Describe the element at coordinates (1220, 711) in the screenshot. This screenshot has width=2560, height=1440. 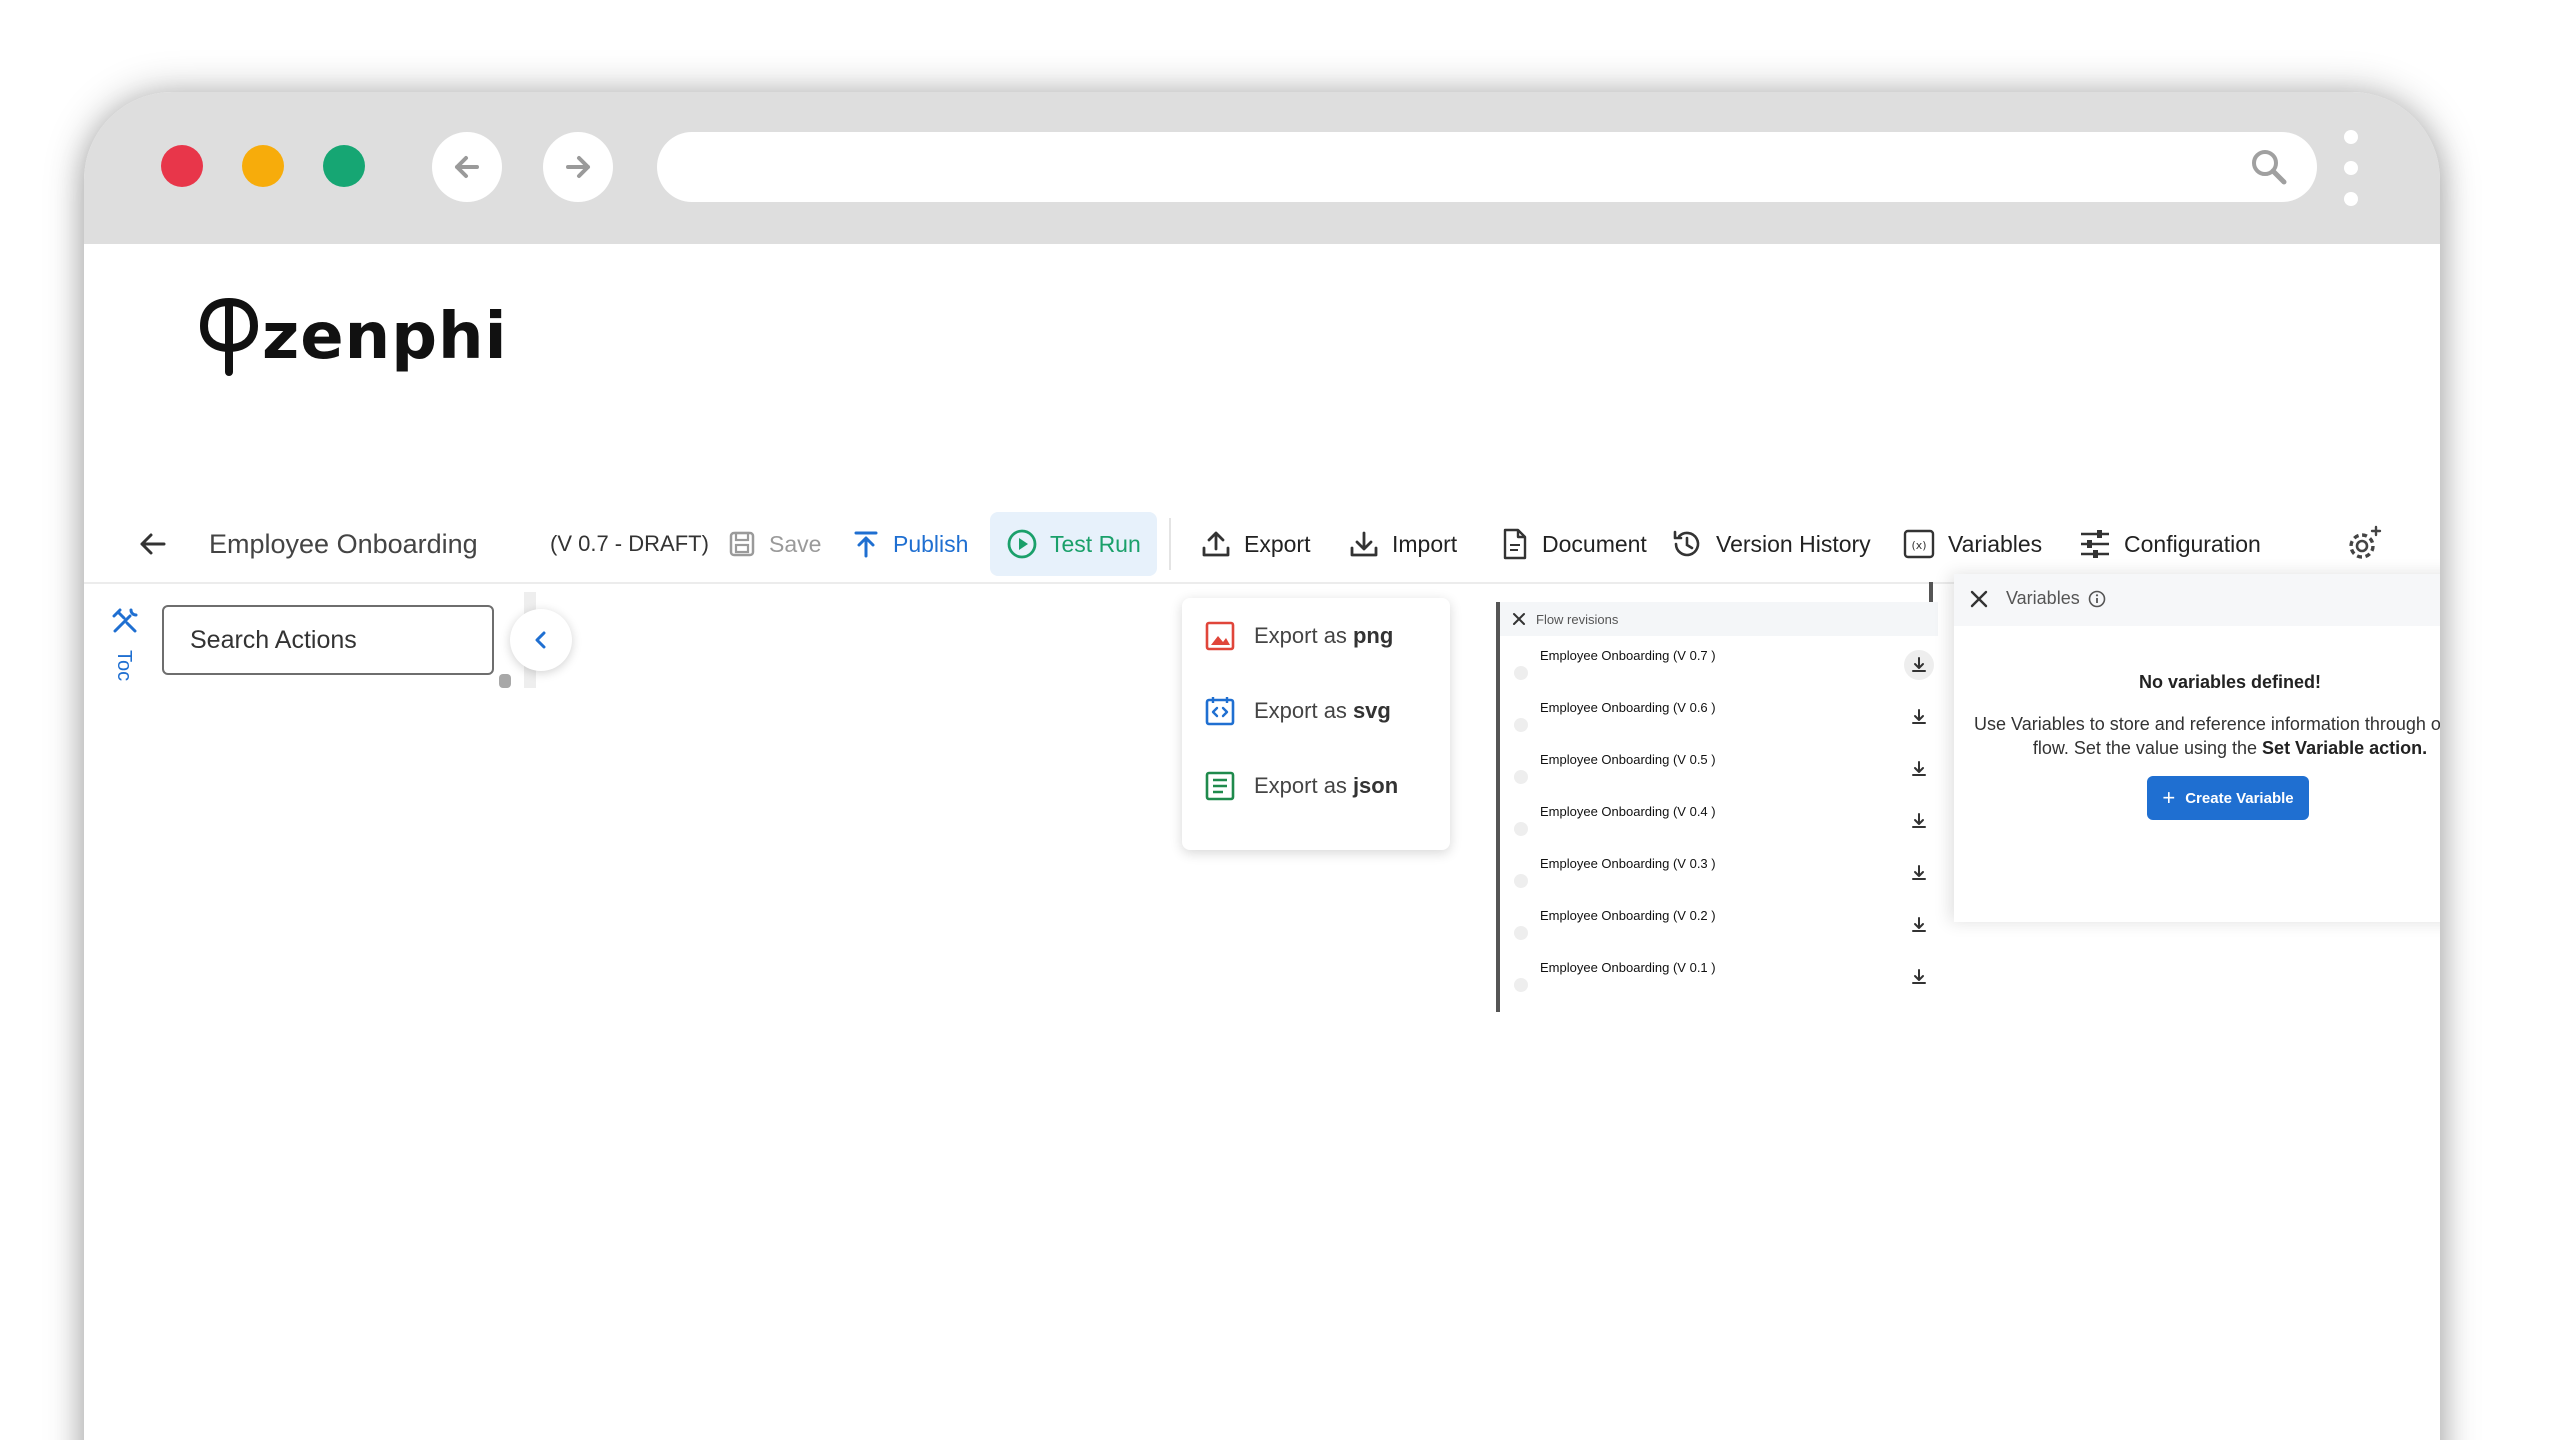
I see `code-icon` at that location.